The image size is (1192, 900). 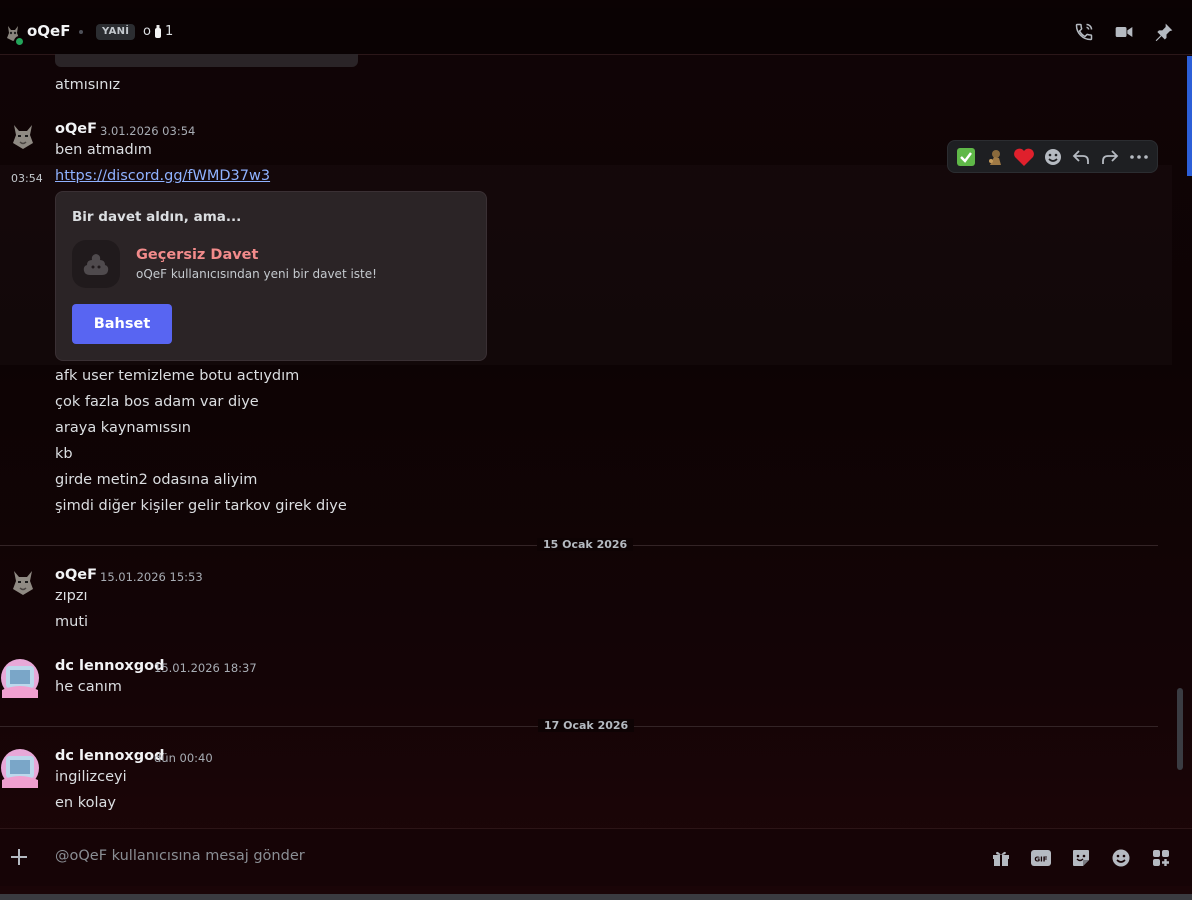 What do you see at coordinates (596, 857) in the screenshot?
I see `message-composer: @oQeF kullanıcısına mesaj gönder GIF` at bounding box center [596, 857].